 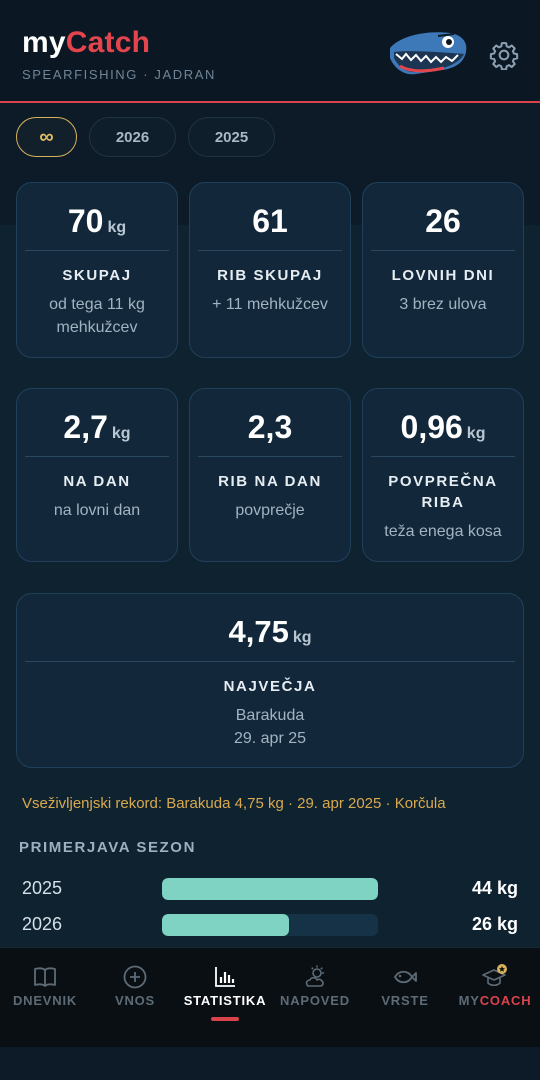 What do you see at coordinates (45, 977) in the screenshot?
I see `book-icon` at bounding box center [45, 977].